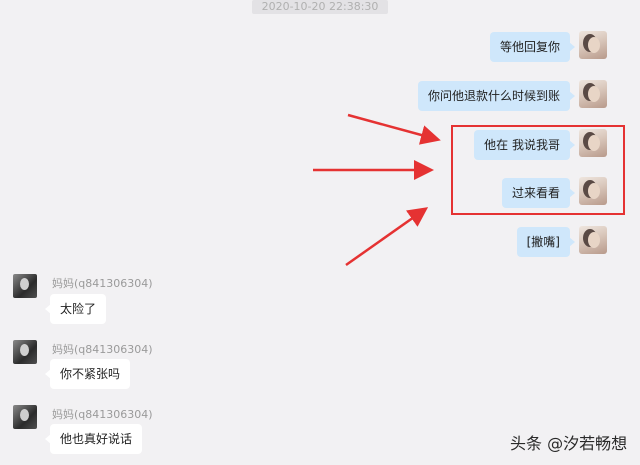 The image size is (640, 465). Describe the element at coordinates (87, 374) in the screenshot. I see `message-bubble-incoming: 你不紧张吗` at that location.